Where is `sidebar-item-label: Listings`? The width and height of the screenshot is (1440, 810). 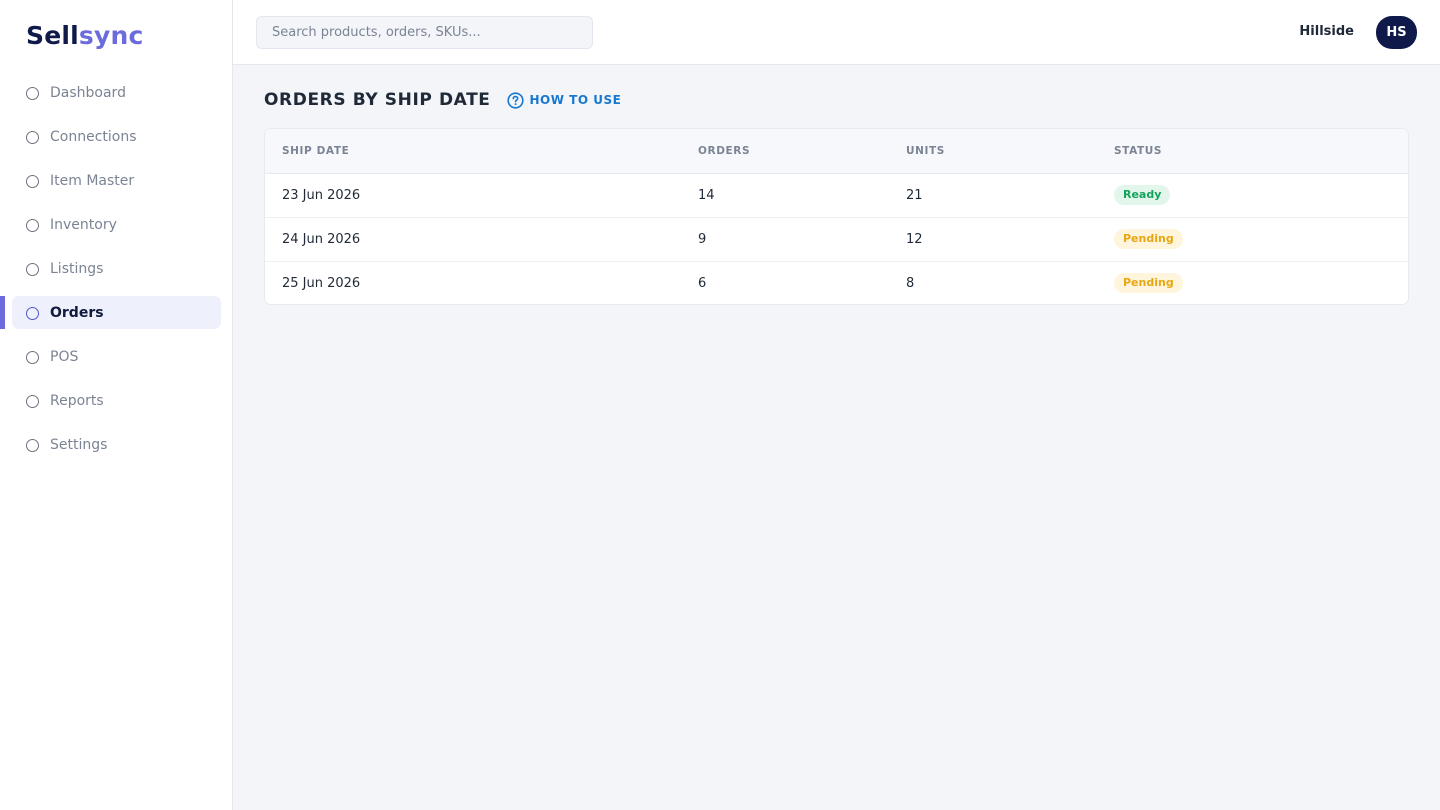 sidebar-item-label: Listings is located at coordinates (77, 268).